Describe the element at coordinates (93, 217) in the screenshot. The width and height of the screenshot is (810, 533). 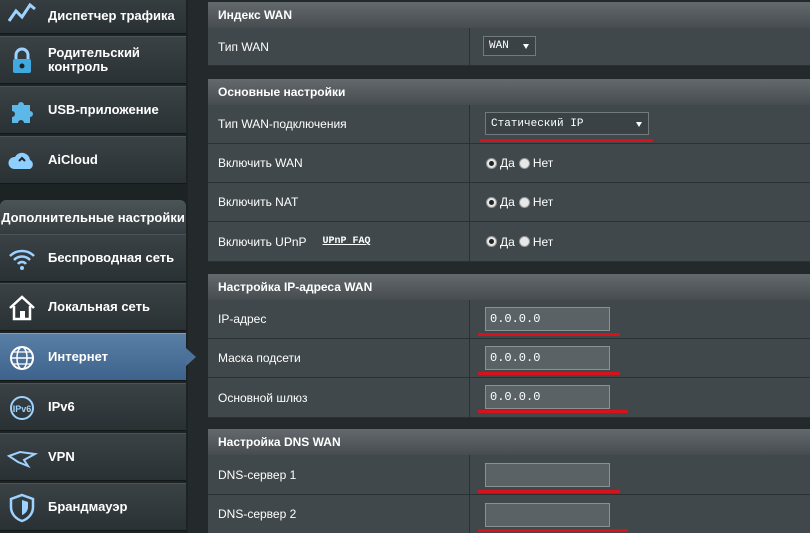
I see `advanced-settings-header: Дополнительные настройки` at that location.